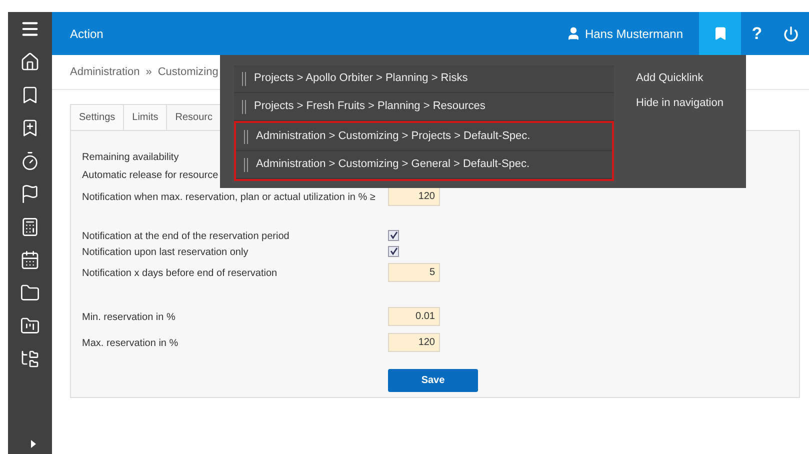 The image size is (809, 454). I want to click on field-label: Automatic release for resource, so click(150, 175).